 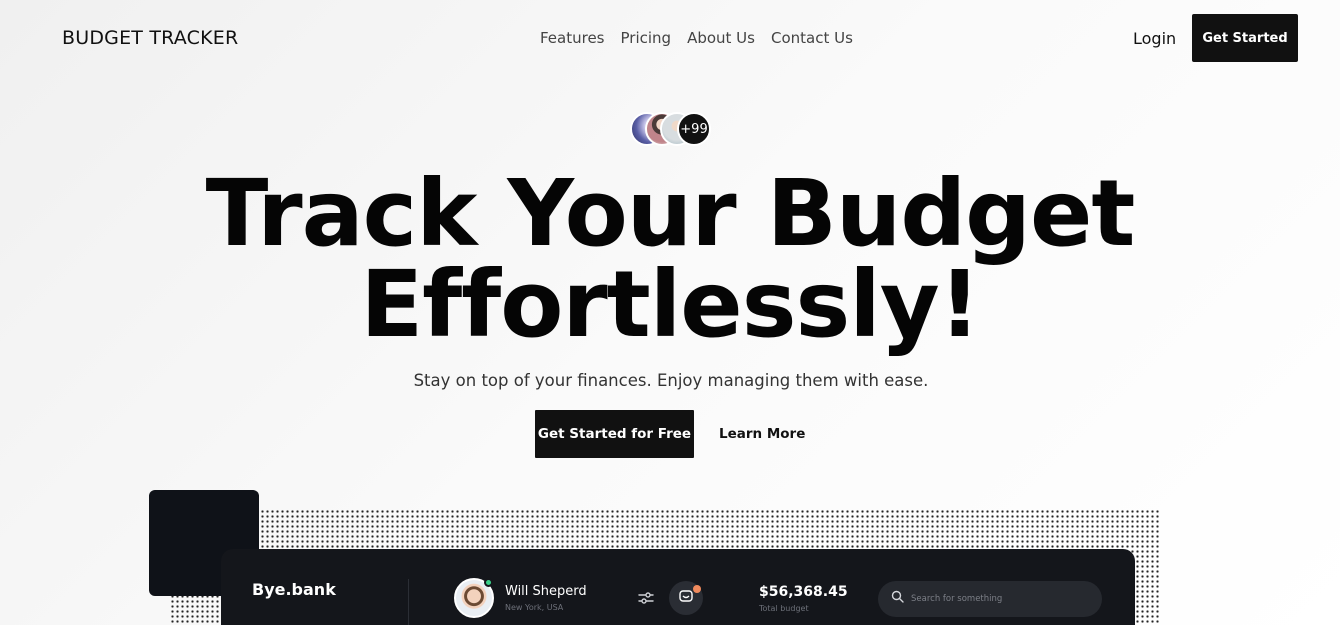 I want to click on get-started-button: Get Started, so click(x=1245, y=38).